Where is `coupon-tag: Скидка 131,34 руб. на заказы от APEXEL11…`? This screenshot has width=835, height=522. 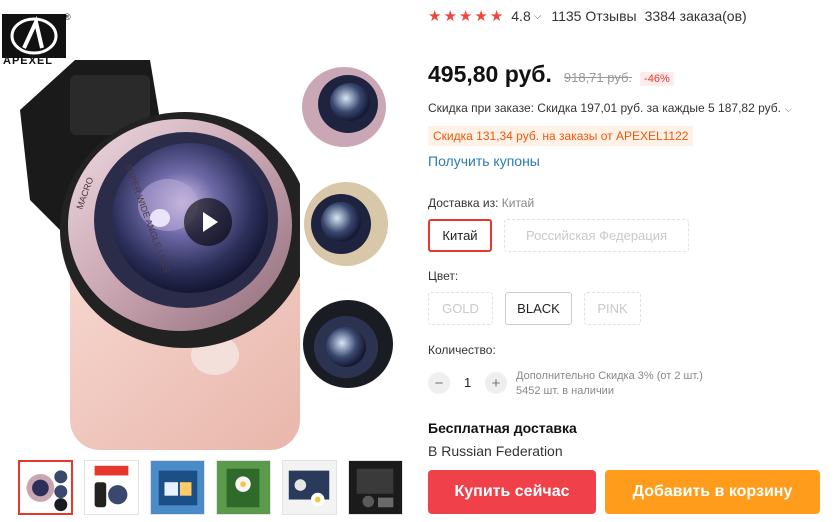
coupon-tag: Скидка 131,34 руб. на заказы от APEXEL11… is located at coordinates (561, 136).